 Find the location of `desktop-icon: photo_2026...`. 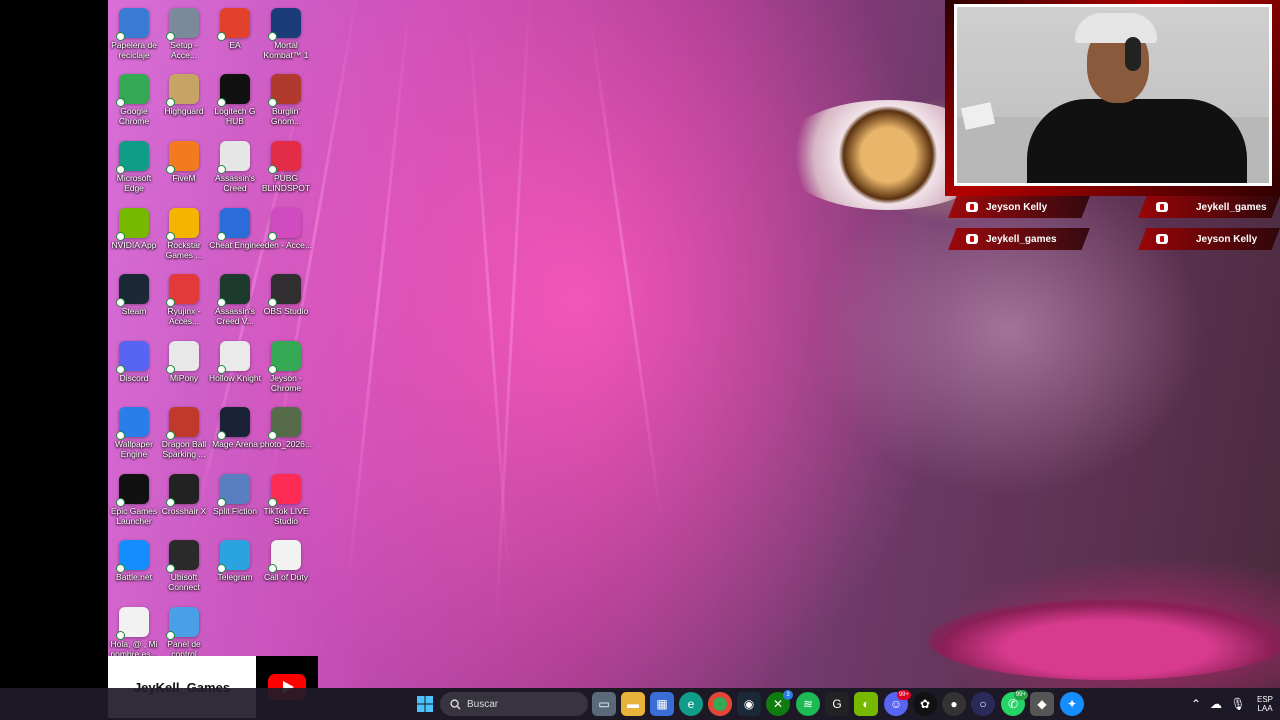

desktop-icon: photo_2026... is located at coordinates (286, 436).